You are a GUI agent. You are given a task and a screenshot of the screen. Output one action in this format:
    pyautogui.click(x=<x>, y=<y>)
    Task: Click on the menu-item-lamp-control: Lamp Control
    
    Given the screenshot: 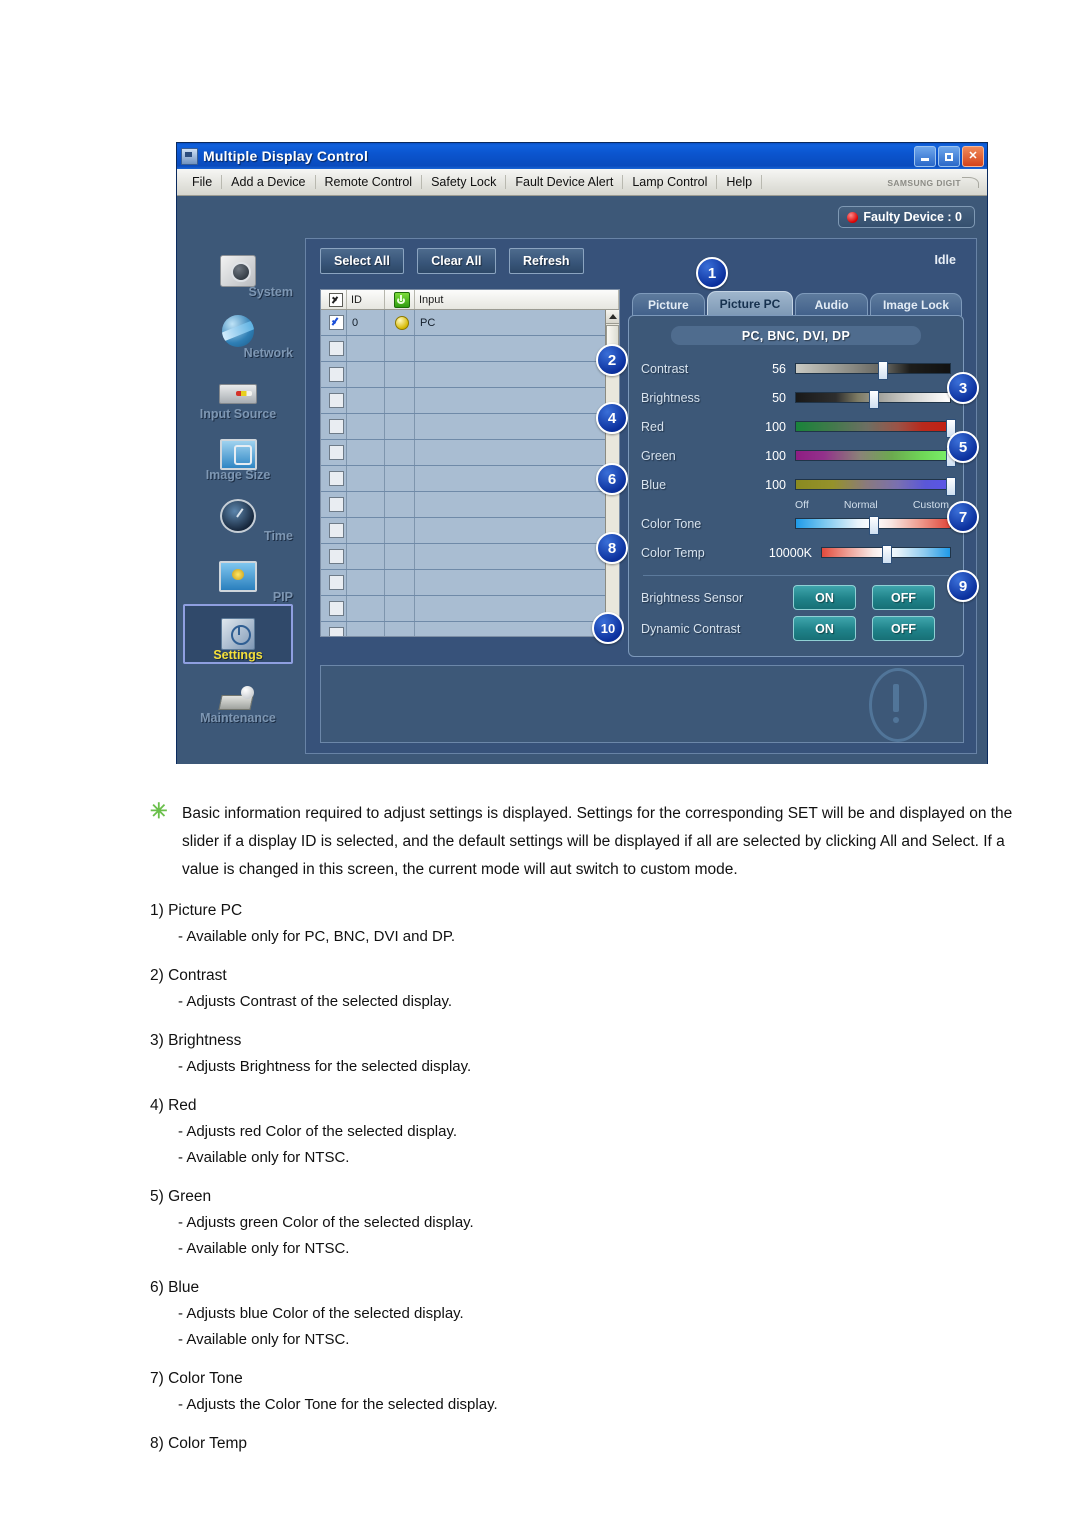 What is the action you would take?
    pyautogui.click(x=670, y=182)
    